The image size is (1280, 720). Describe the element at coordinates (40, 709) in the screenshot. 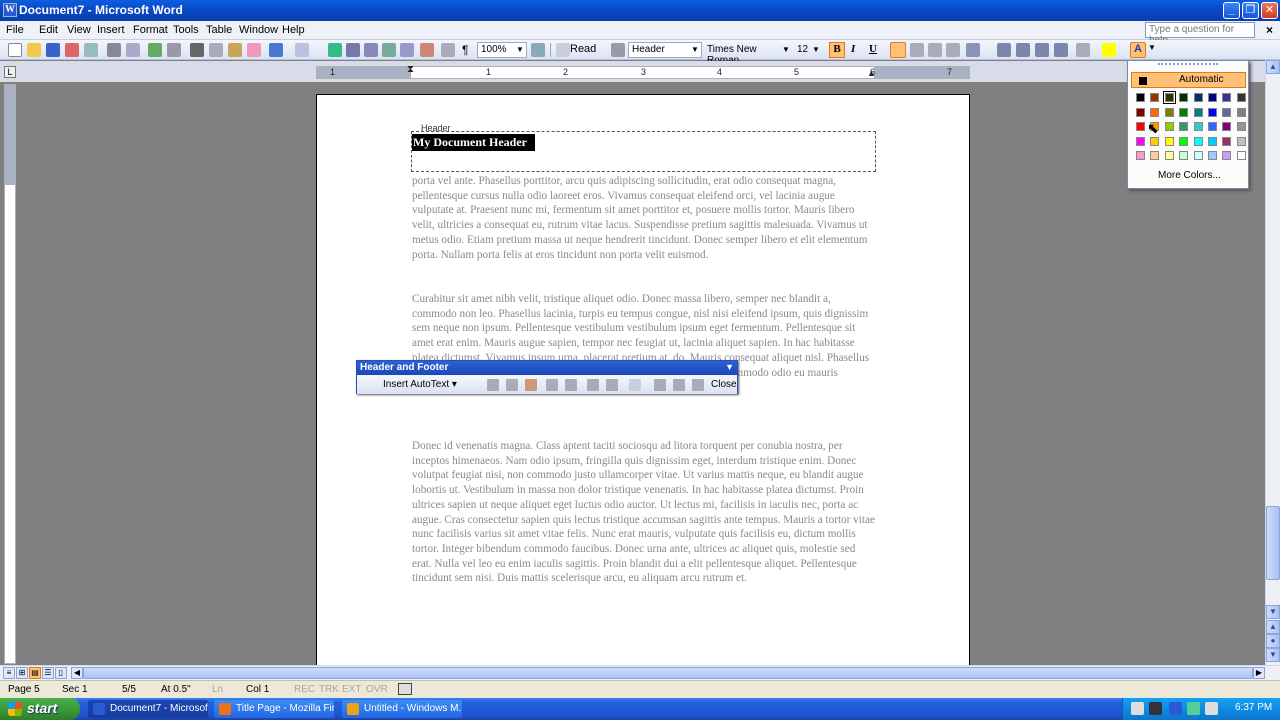

I see `start-button: start` at that location.